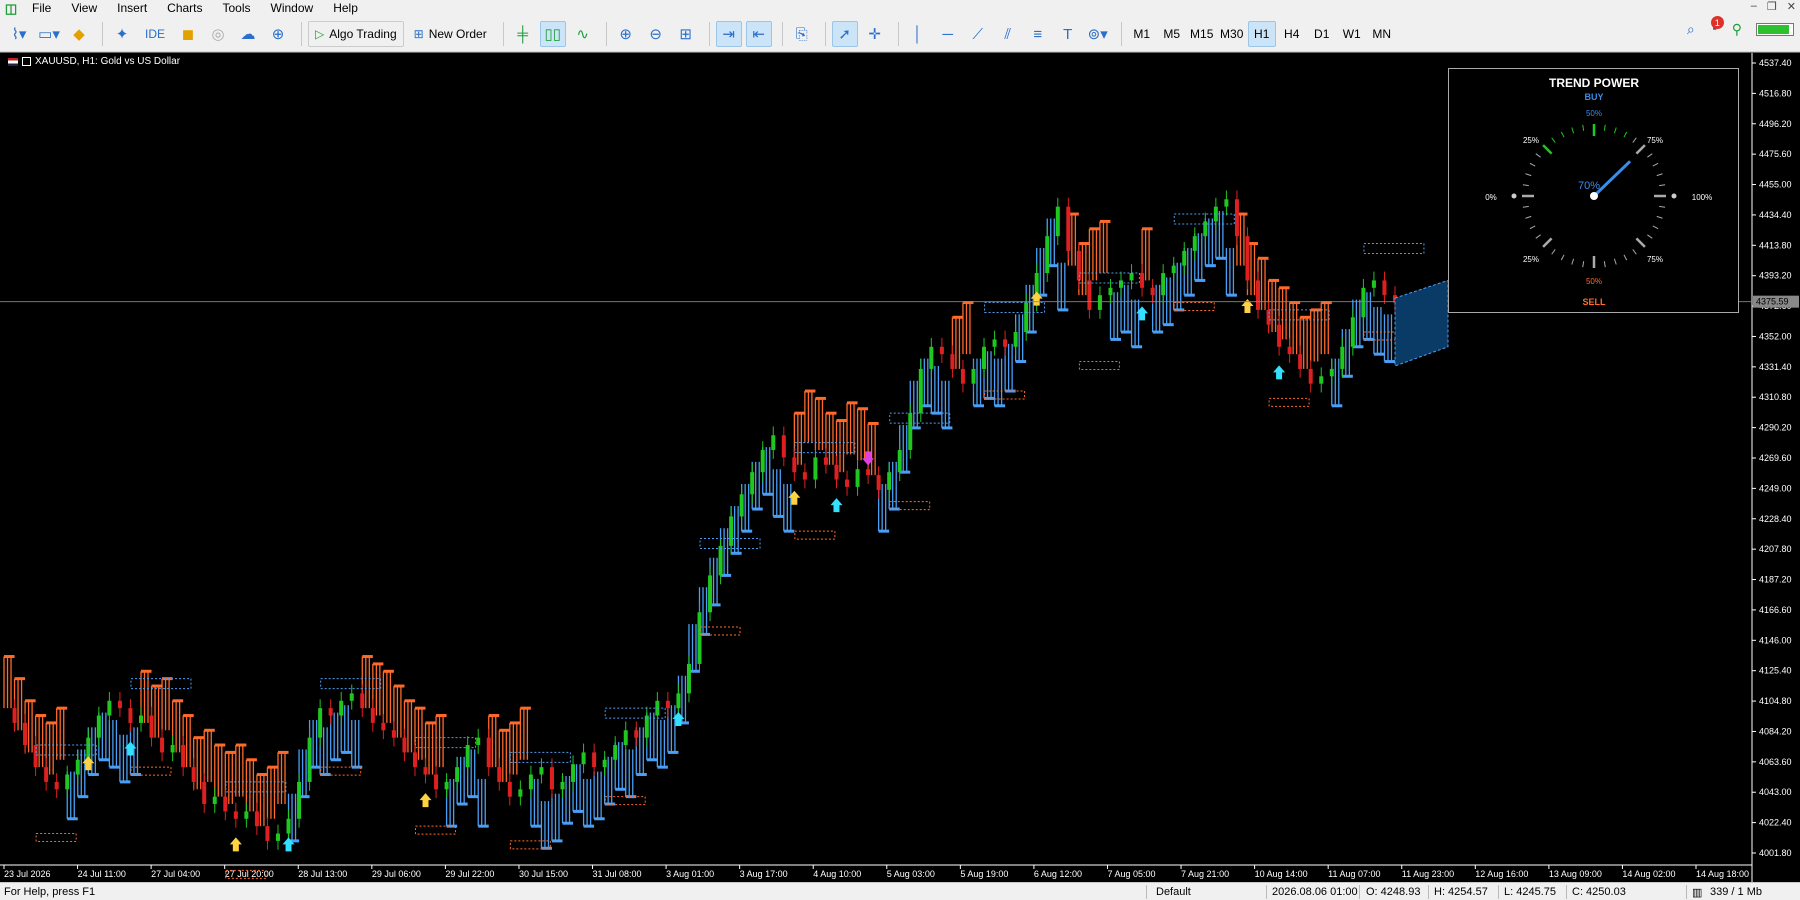 This screenshot has height=900, width=1800. Describe the element at coordinates (1514, 196) in the screenshot. I see `gauge-dot-left` at that location.